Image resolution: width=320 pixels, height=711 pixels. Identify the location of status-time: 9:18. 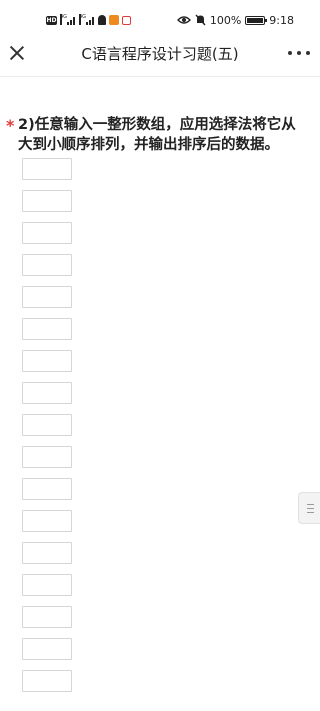
(281, 20).